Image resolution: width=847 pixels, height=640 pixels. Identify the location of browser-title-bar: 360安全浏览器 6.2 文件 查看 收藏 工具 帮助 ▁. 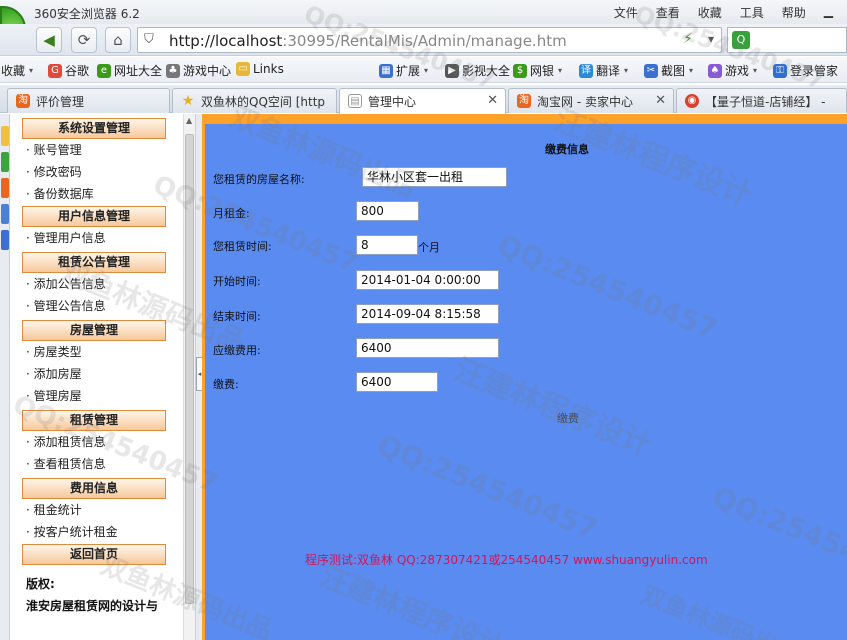
(423, 12).